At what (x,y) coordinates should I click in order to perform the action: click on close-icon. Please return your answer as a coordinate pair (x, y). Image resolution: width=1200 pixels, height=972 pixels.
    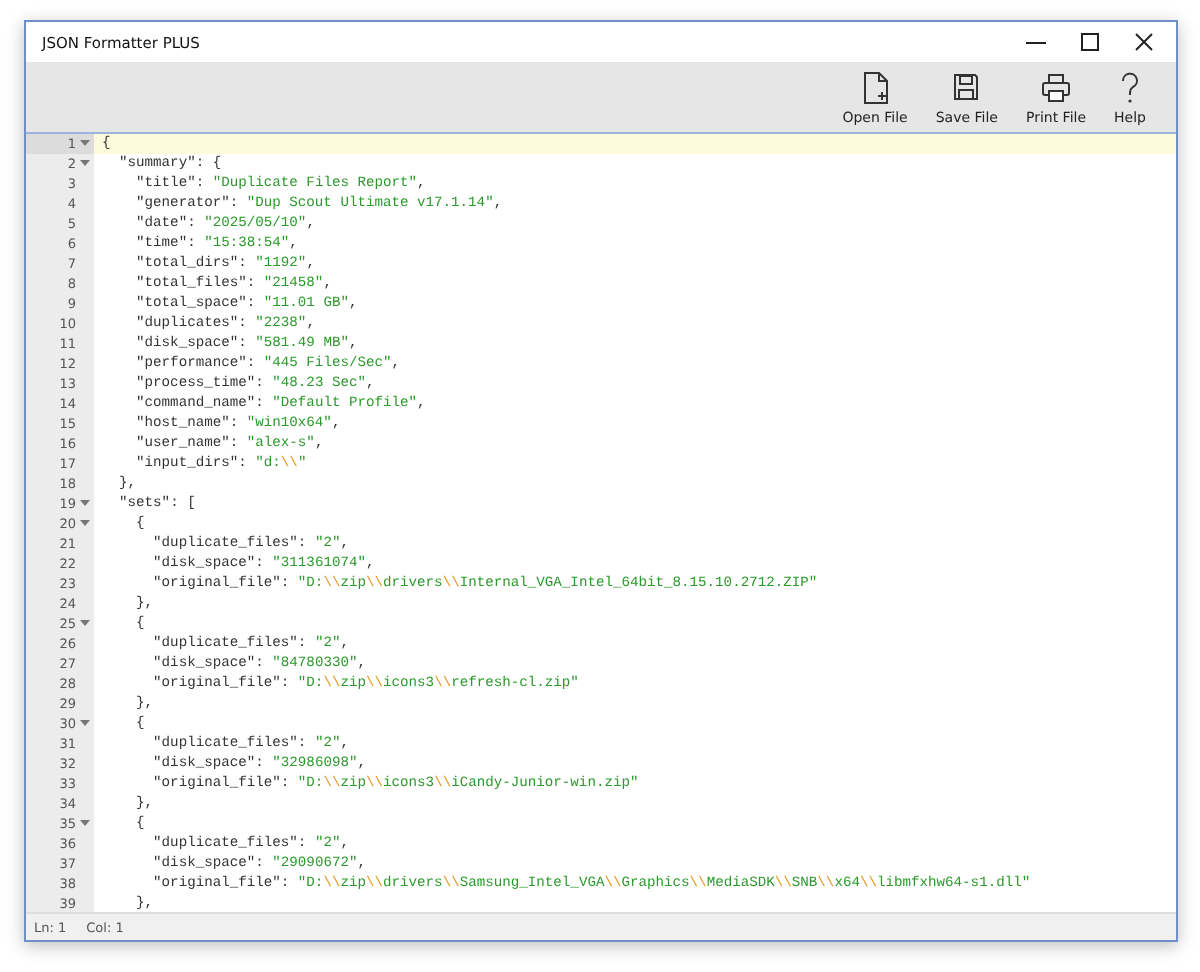
    Looking at the image, I should click on (1144, 42).